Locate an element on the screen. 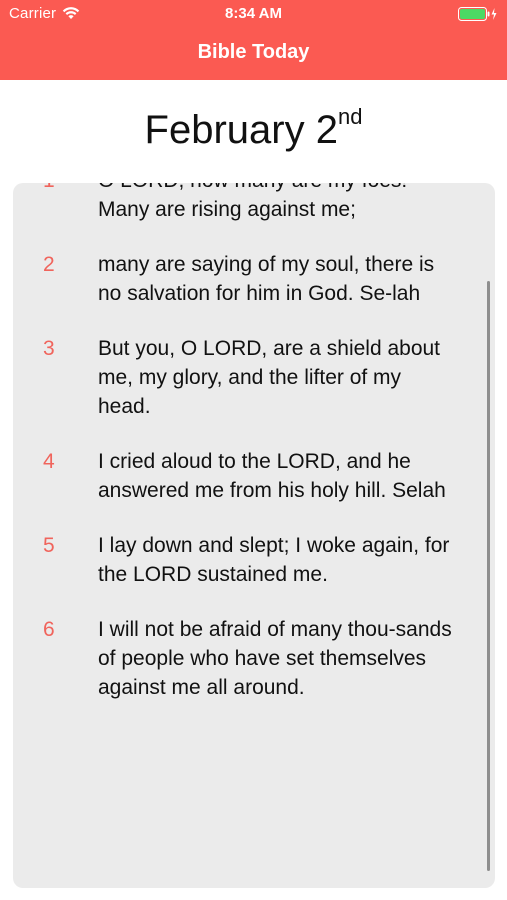 The height and width of the screenshot is (900, 507). app-title: Bible Today is located at coordinates (253, 52).